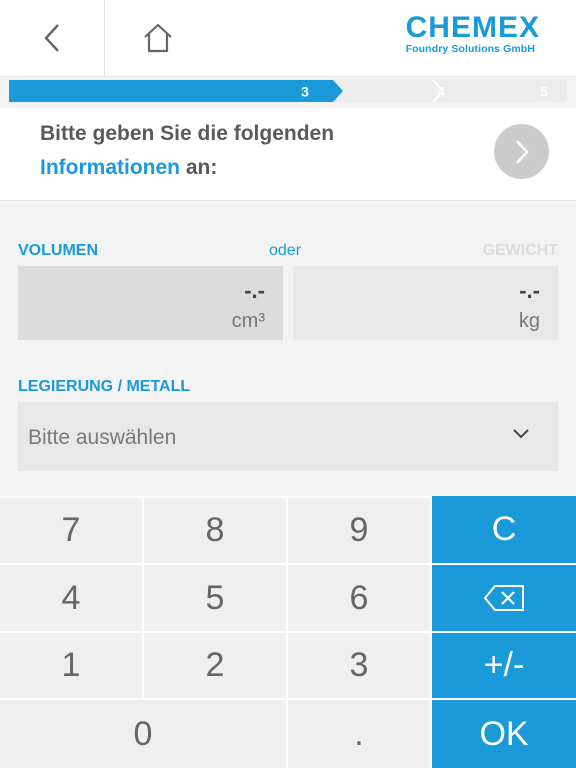 Image resolution: width=576 pixels, height=768 pixels. Describe the element at coordinates (359, 665) in the screenshot. I see `key-3: 3` at that location.